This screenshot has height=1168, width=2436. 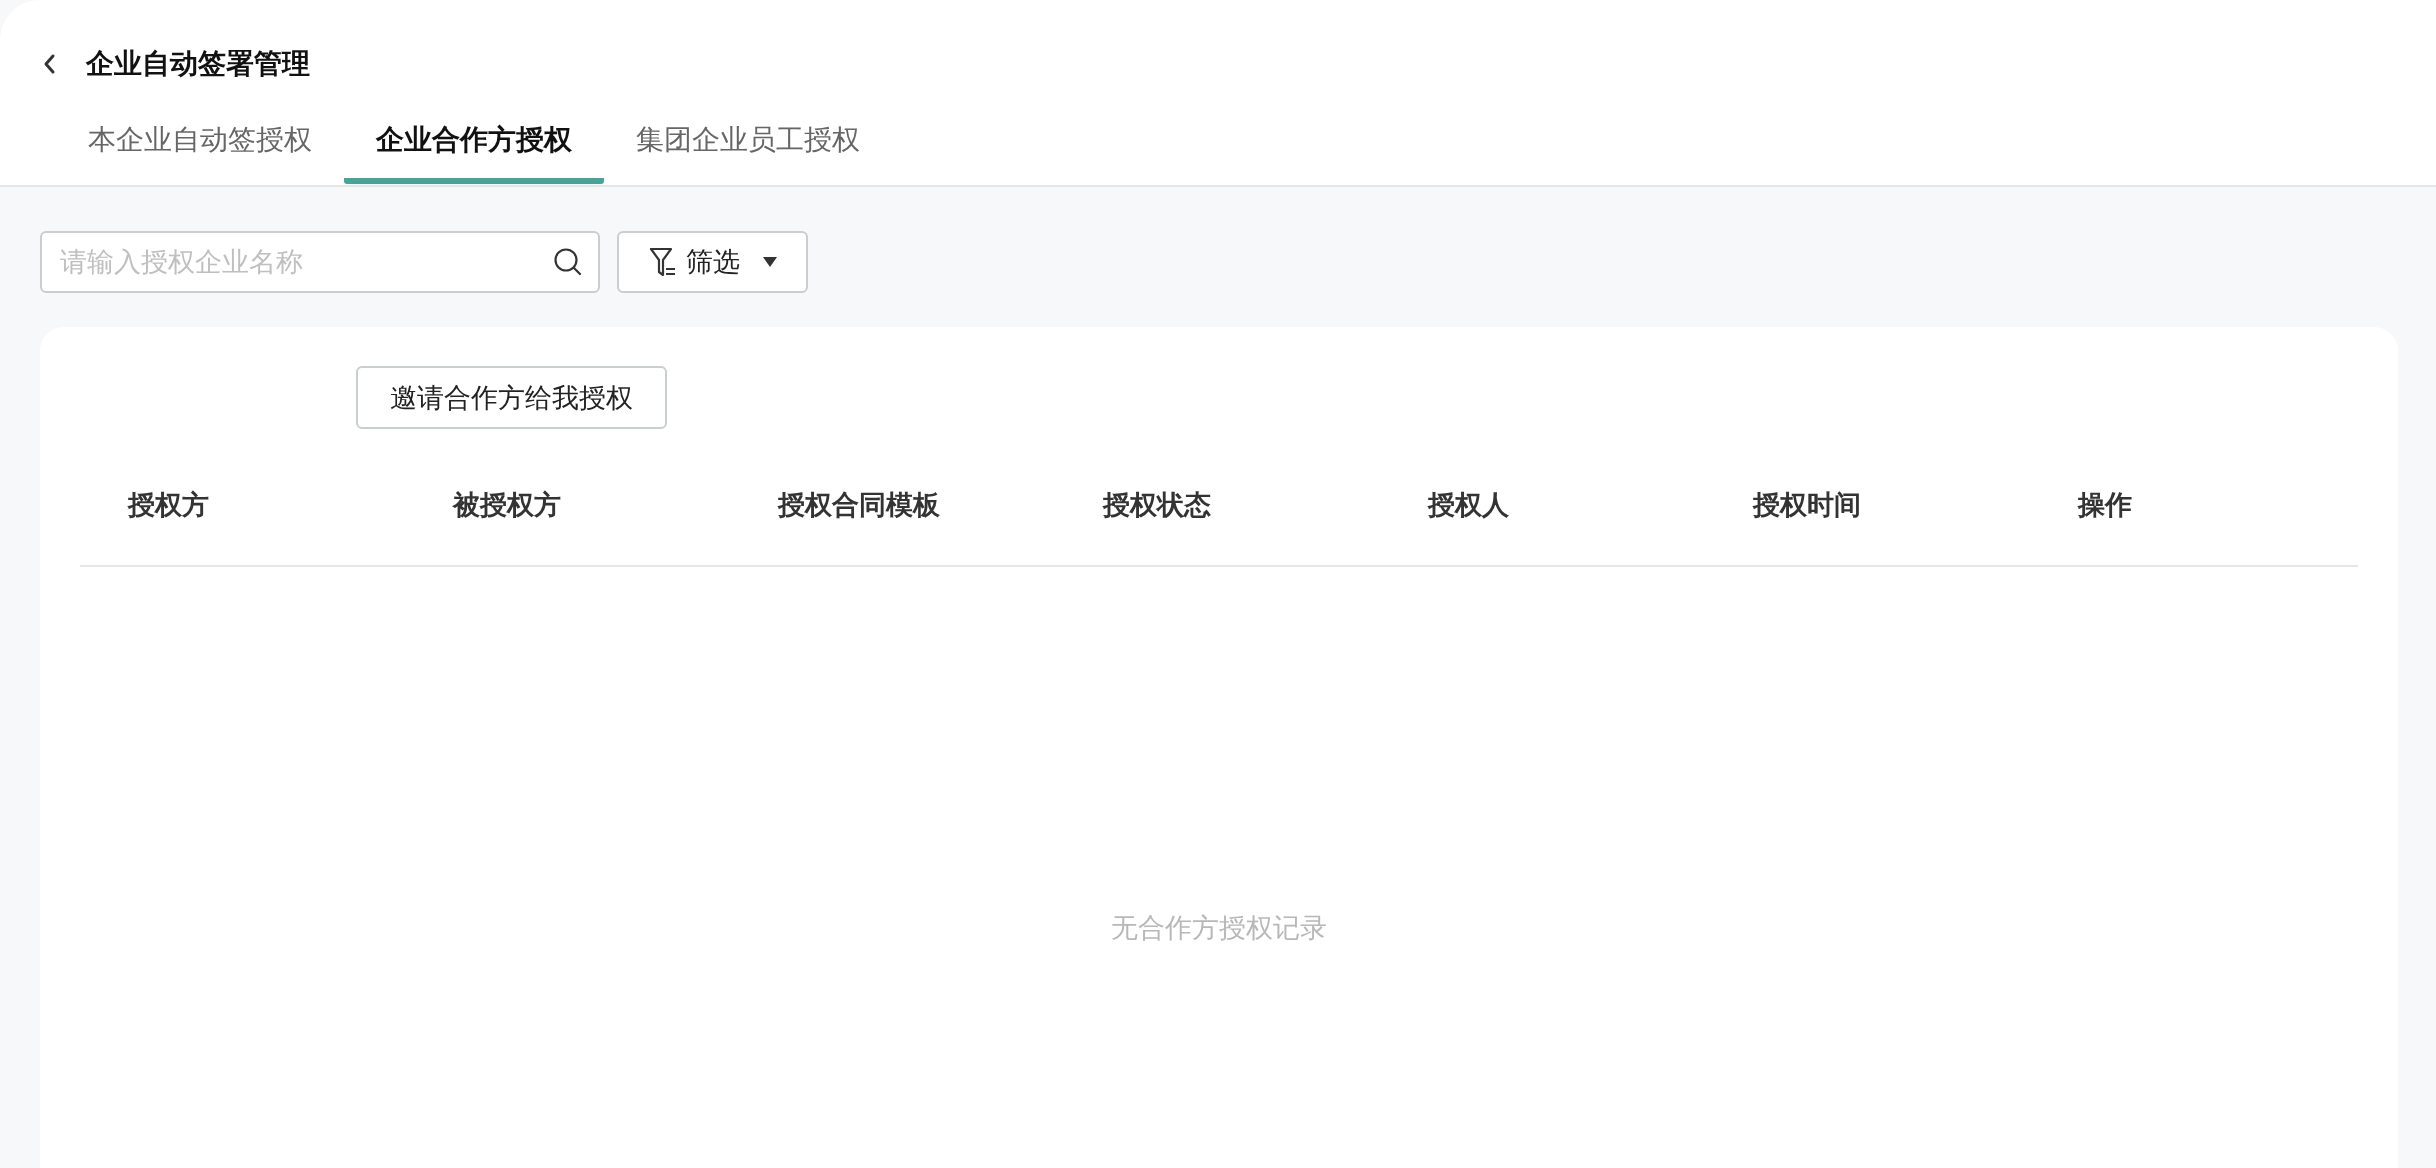 I want to click on filter-icon, so click(x=662, y=262).